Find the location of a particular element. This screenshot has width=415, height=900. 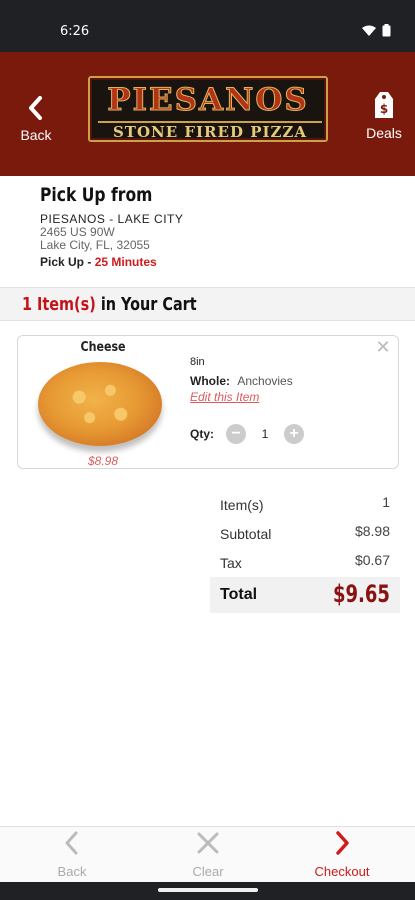

item-size: 8in is located at coordinates (197, 362).